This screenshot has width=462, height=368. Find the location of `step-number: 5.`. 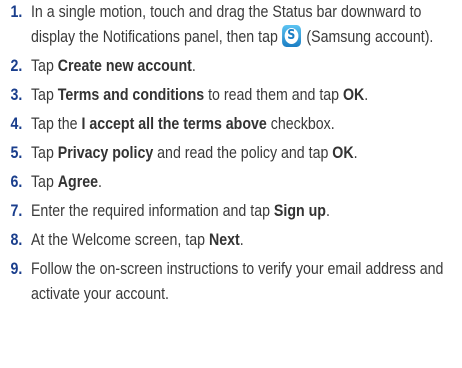

step-number: 5. is located at coordinates (16, 153).